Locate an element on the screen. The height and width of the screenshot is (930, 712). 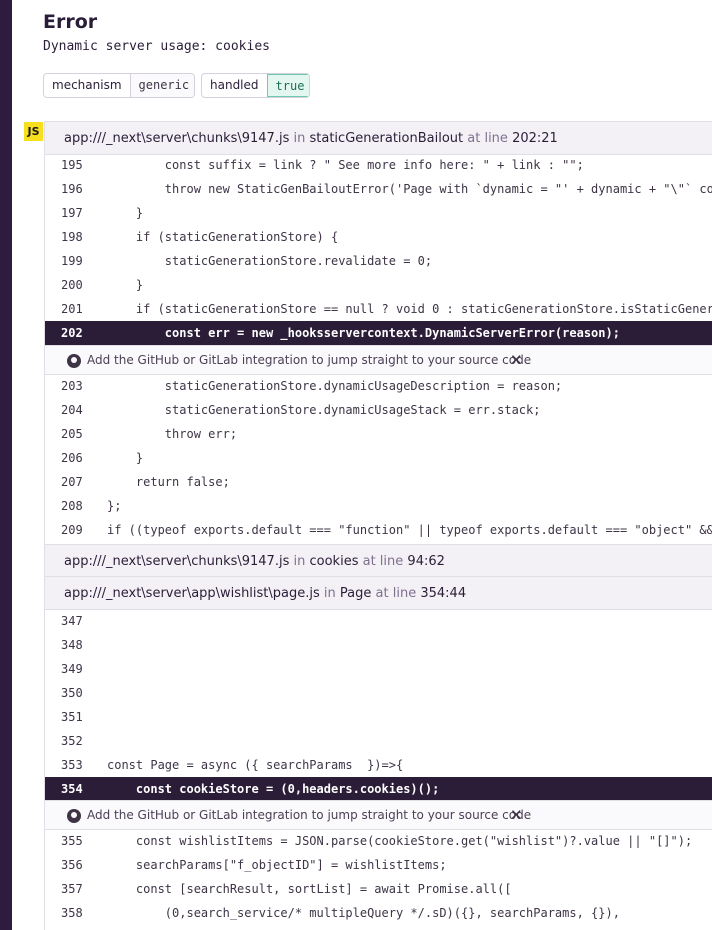
frame-location: 354:44 is located at coordinates (443, 593).